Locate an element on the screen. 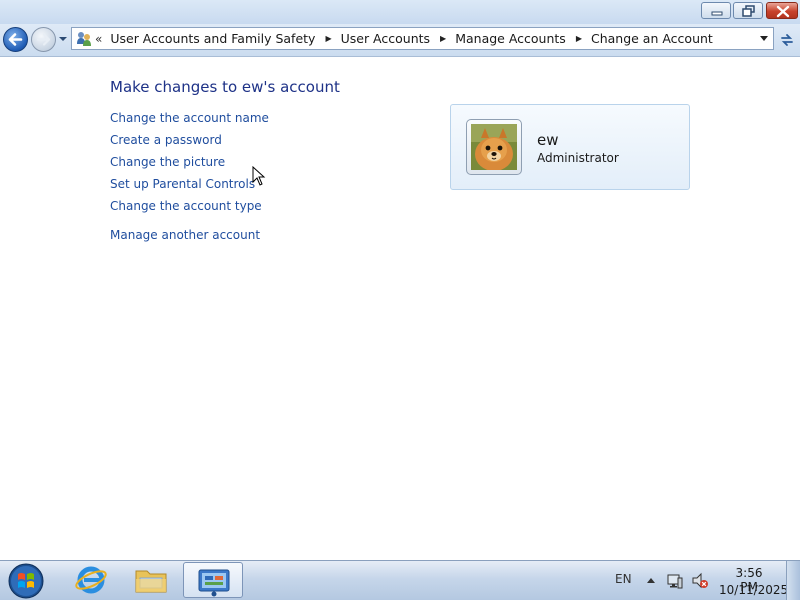  breadcrumb-item: Manage Accounts is located at coordinates (510, 38).